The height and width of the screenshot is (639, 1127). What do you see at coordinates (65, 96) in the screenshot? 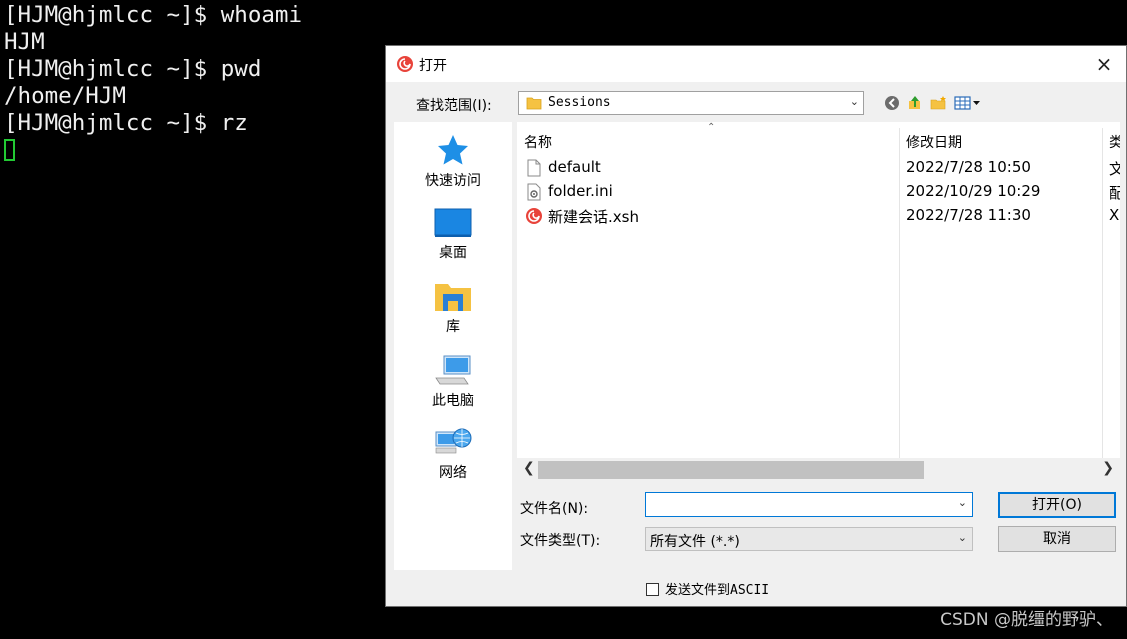
I see `terminal-line: /home/HJM` at bounding box center [65, 96].